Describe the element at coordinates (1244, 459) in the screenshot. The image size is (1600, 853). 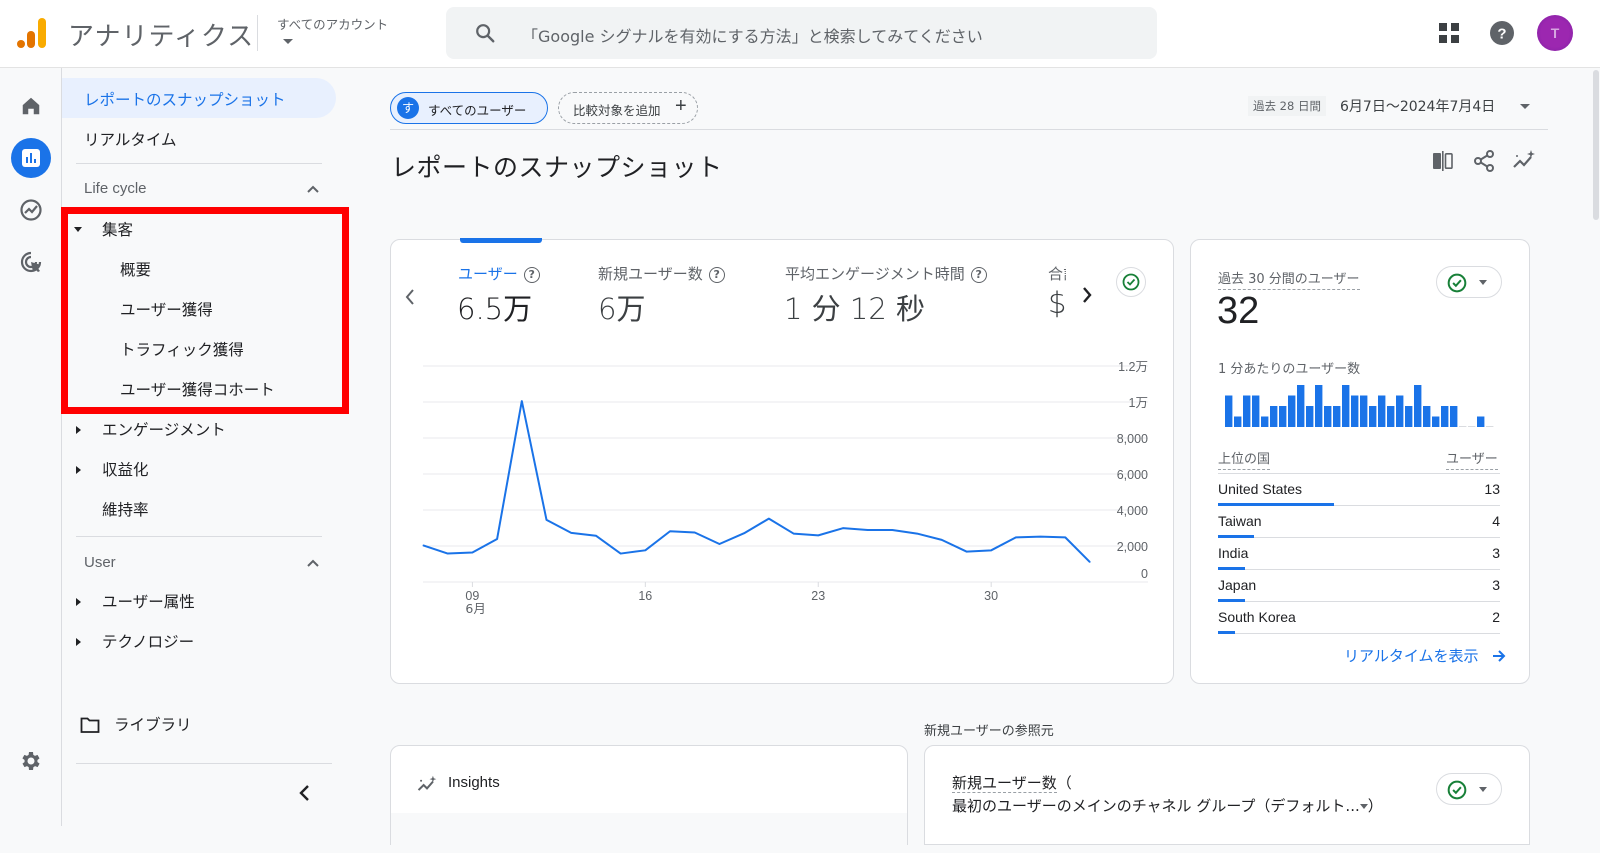
I see `countries-header: 上位の国` at that location.